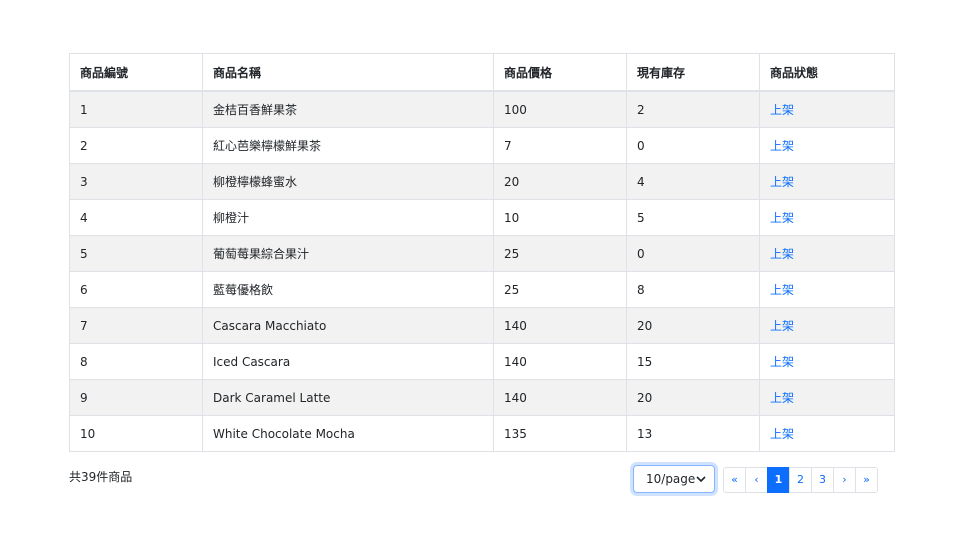 This screenshot has height=540, width=960. What do you see at coordinates (348, 433) in the screenshot?
I see `cell-product-name: White Chocolate Mocha` at bounding box center [348, 433].